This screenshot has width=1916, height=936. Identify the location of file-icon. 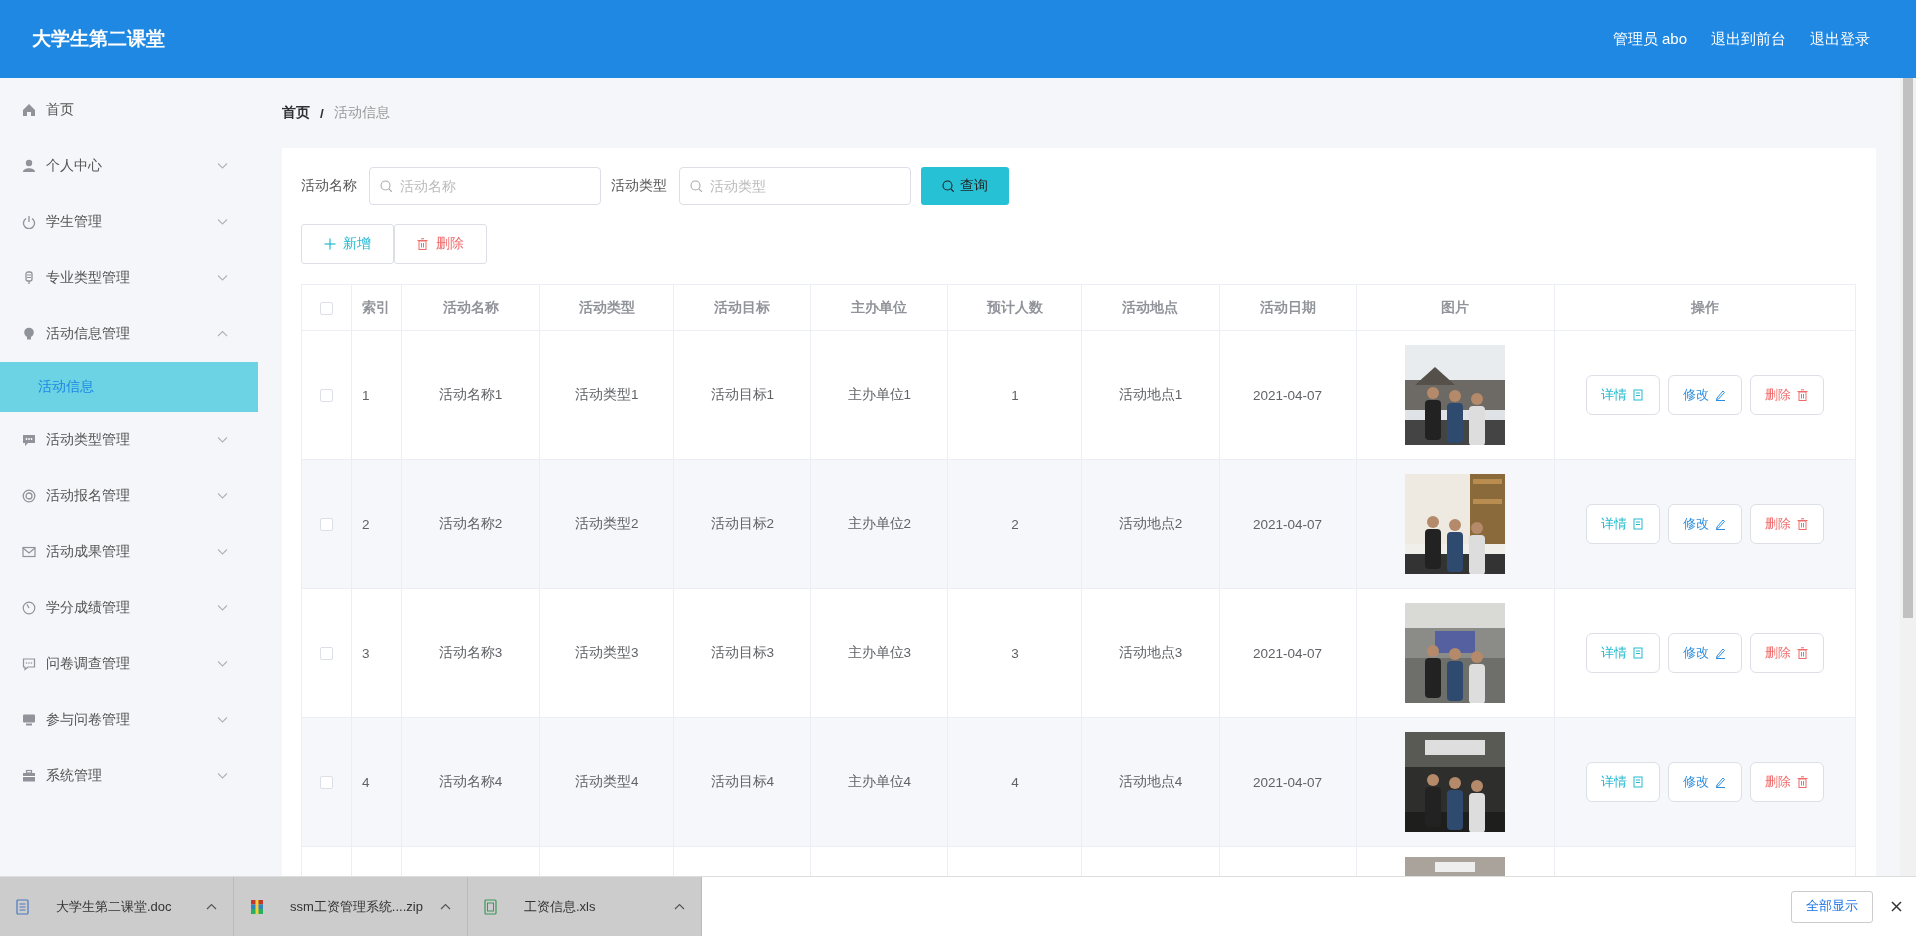
(491, 906).